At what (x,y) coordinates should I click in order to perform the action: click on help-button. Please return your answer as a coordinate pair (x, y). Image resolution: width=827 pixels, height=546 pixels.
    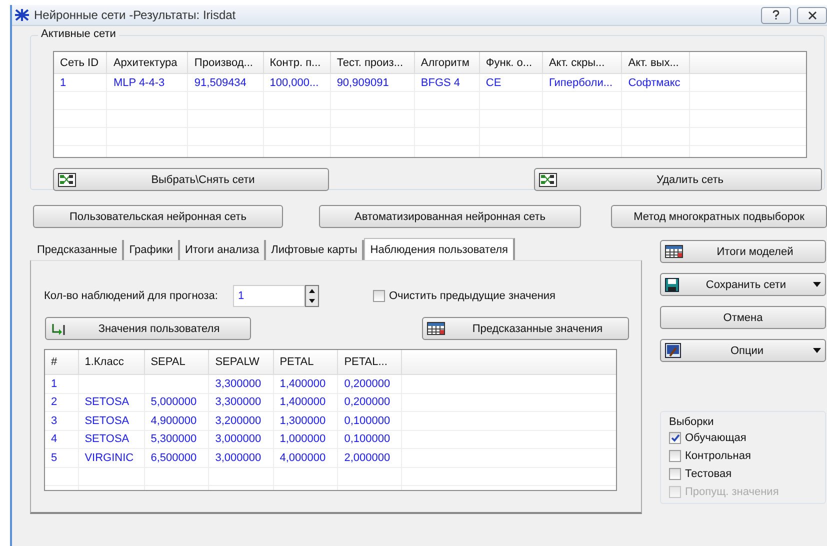
    Looking at the image, I should click on (776, 15).